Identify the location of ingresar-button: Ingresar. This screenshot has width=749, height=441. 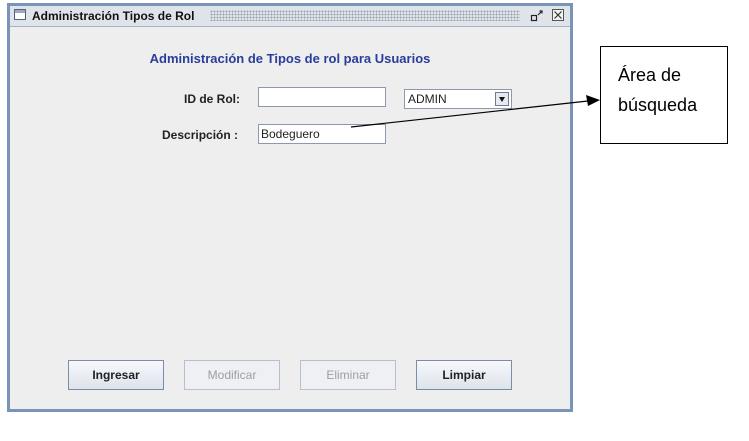
(116, 375).